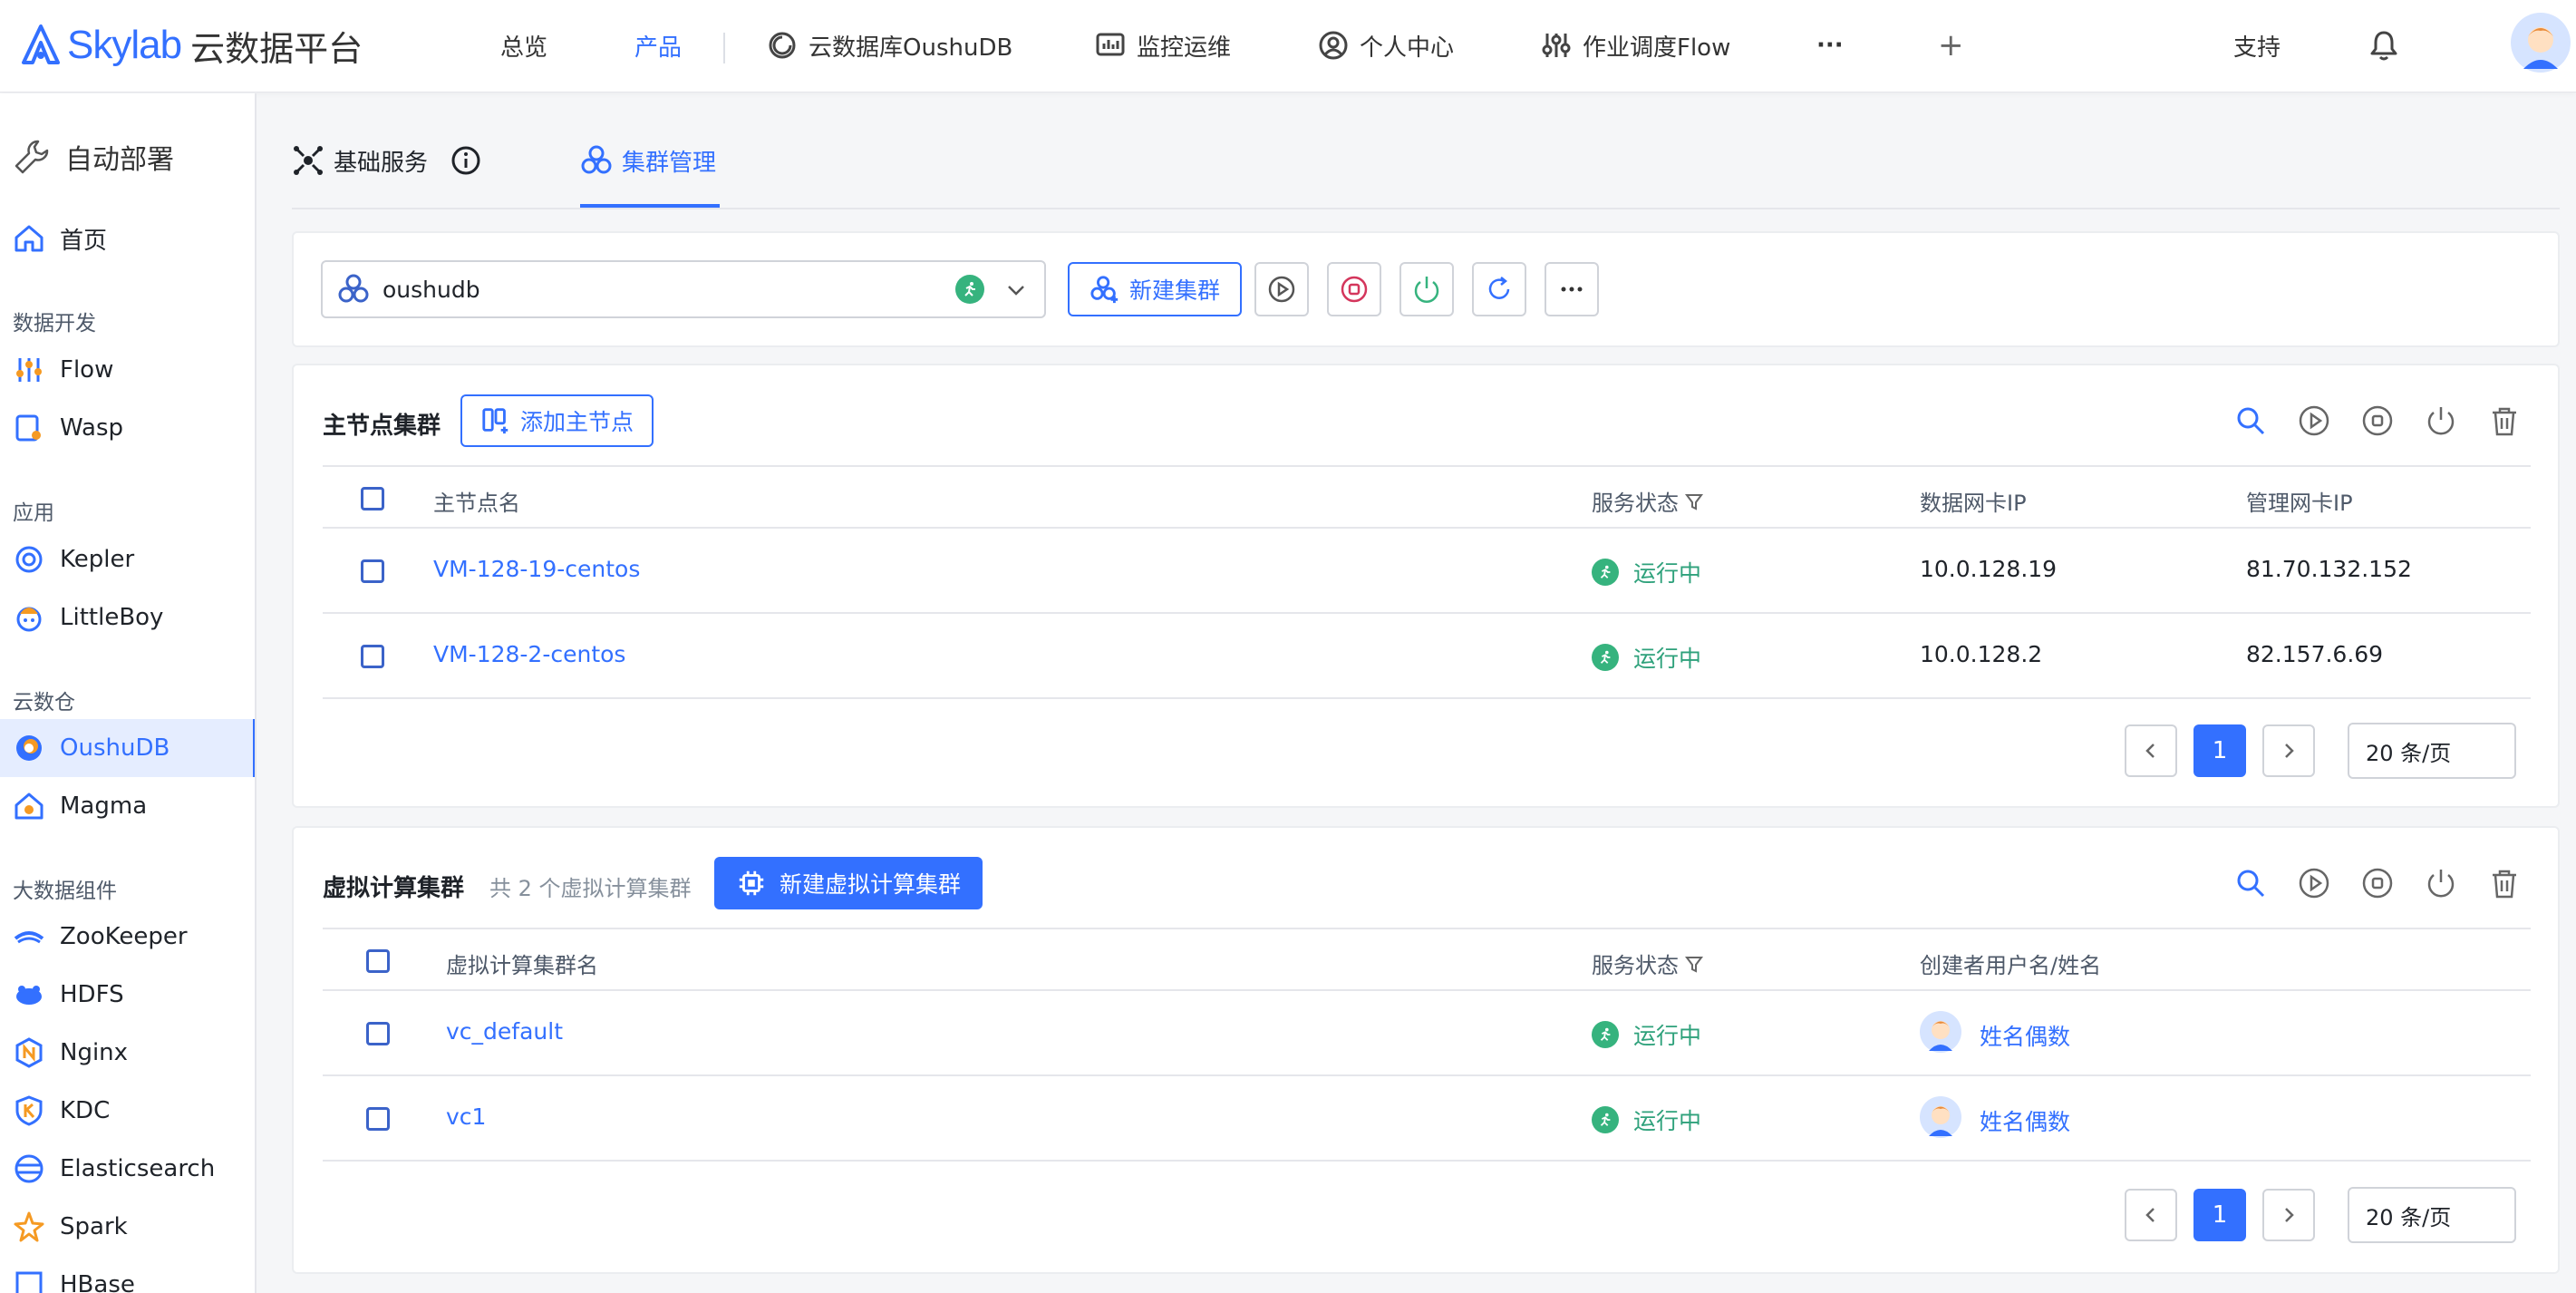 This screenshot has height=1293, width=2576. I want to click on tab-basic-services: 基础服务, so click(391, 176).